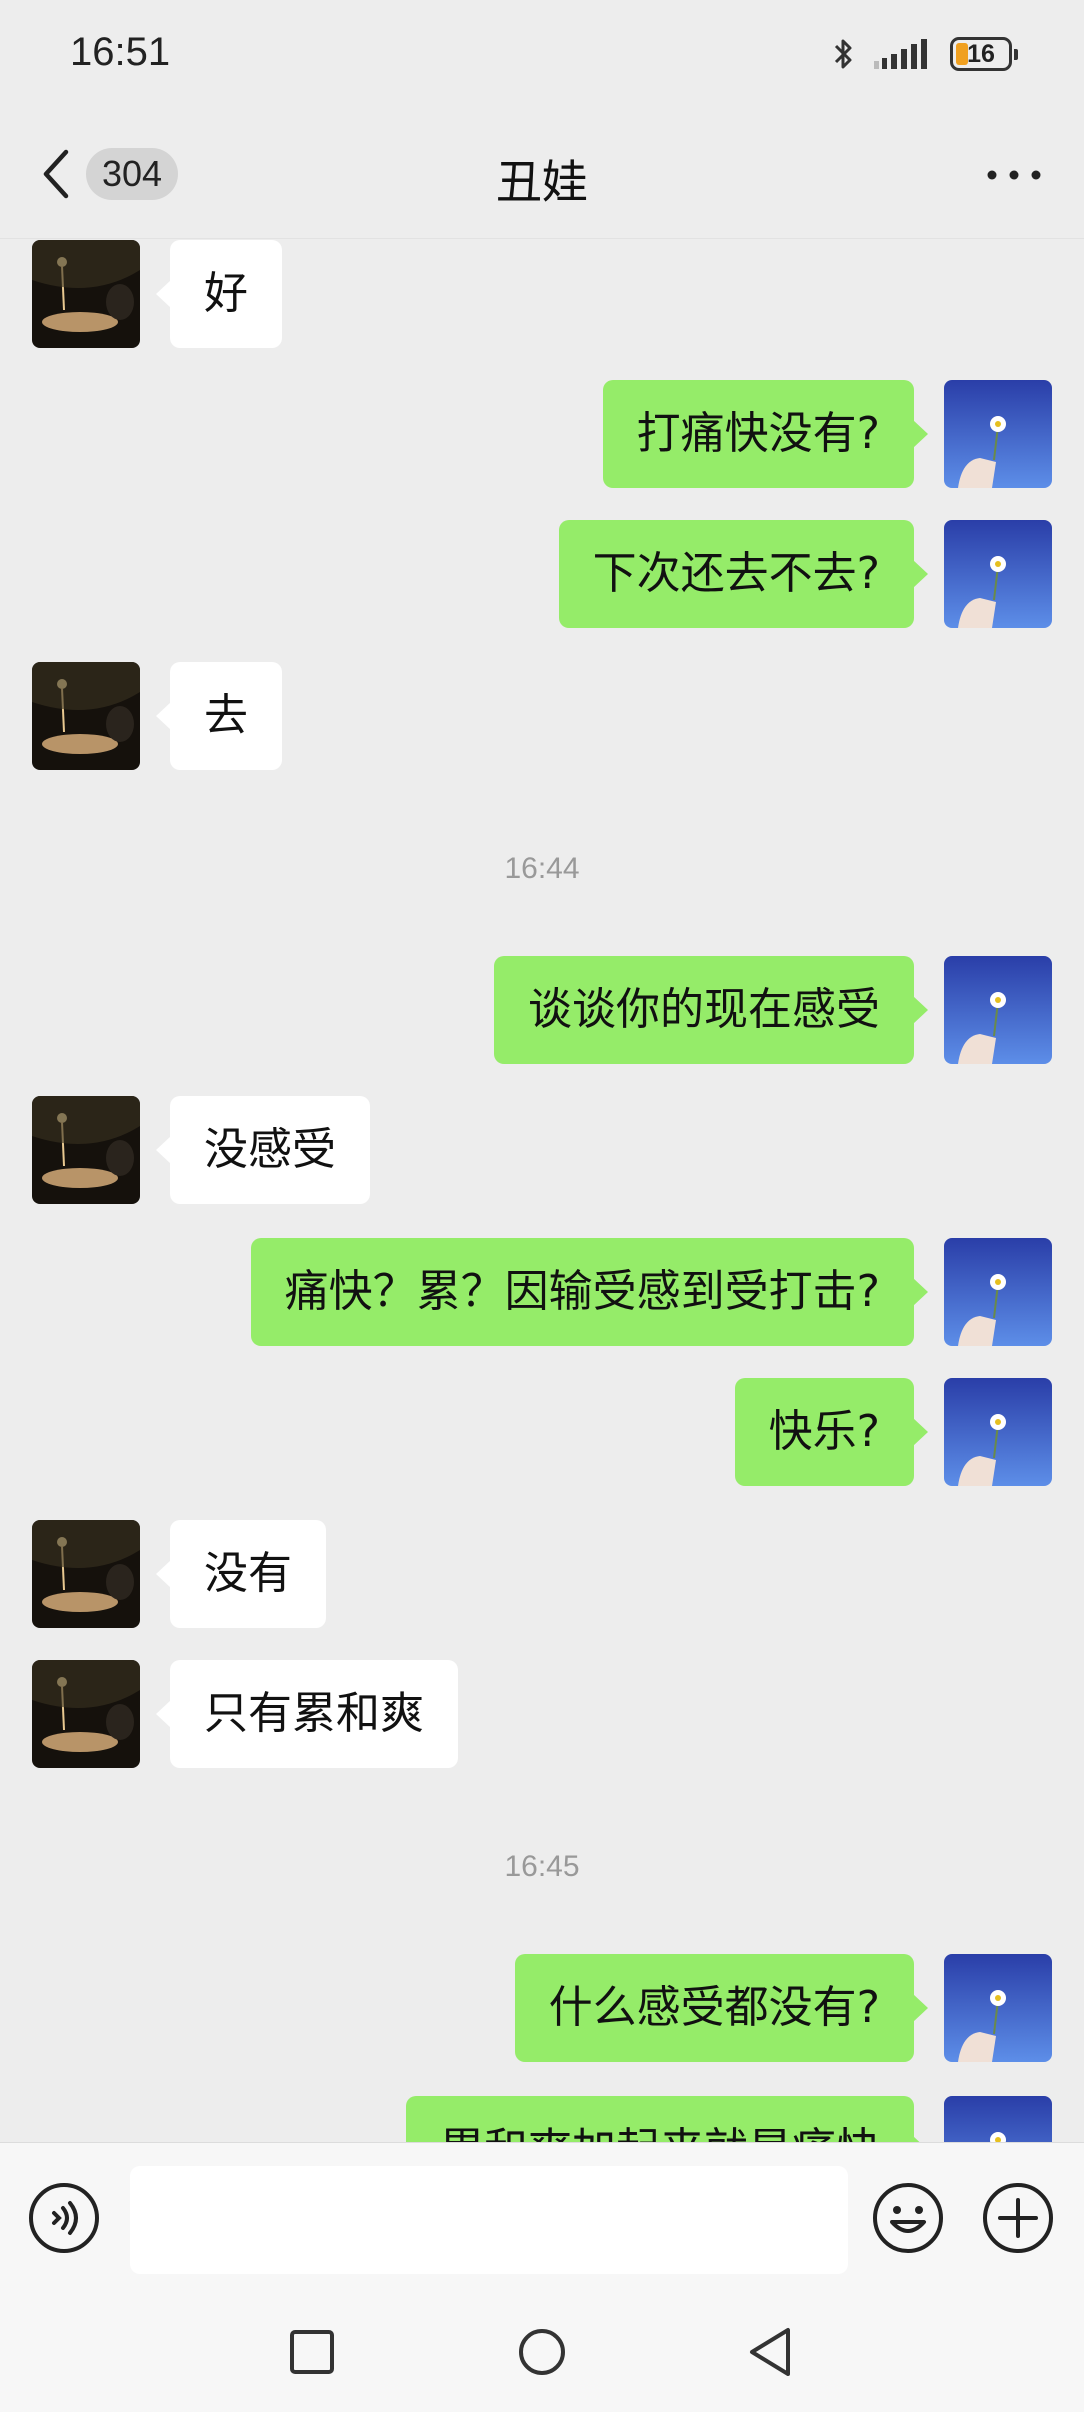  What do you see at coordinates (241, 1574) in the screenshot?
I see `incoming-message: 没有` at bounding box center [241, 1574].